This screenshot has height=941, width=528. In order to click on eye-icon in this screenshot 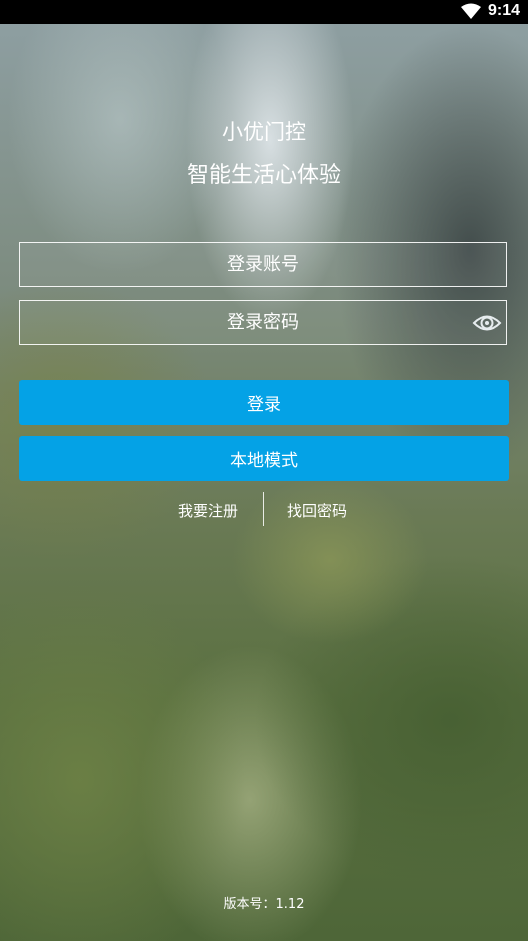, I will do `click(487, 323)`.